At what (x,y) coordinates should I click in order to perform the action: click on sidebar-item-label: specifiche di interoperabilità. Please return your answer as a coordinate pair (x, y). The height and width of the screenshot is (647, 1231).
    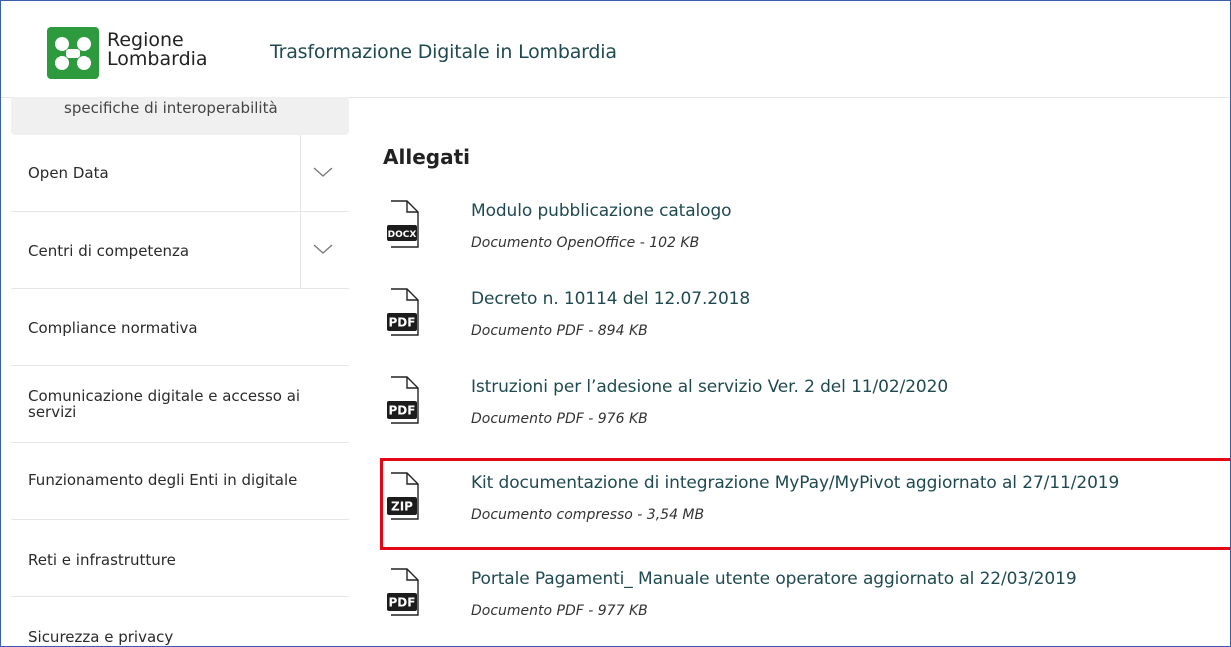
    Looking at the image, I should click on (171, 108).